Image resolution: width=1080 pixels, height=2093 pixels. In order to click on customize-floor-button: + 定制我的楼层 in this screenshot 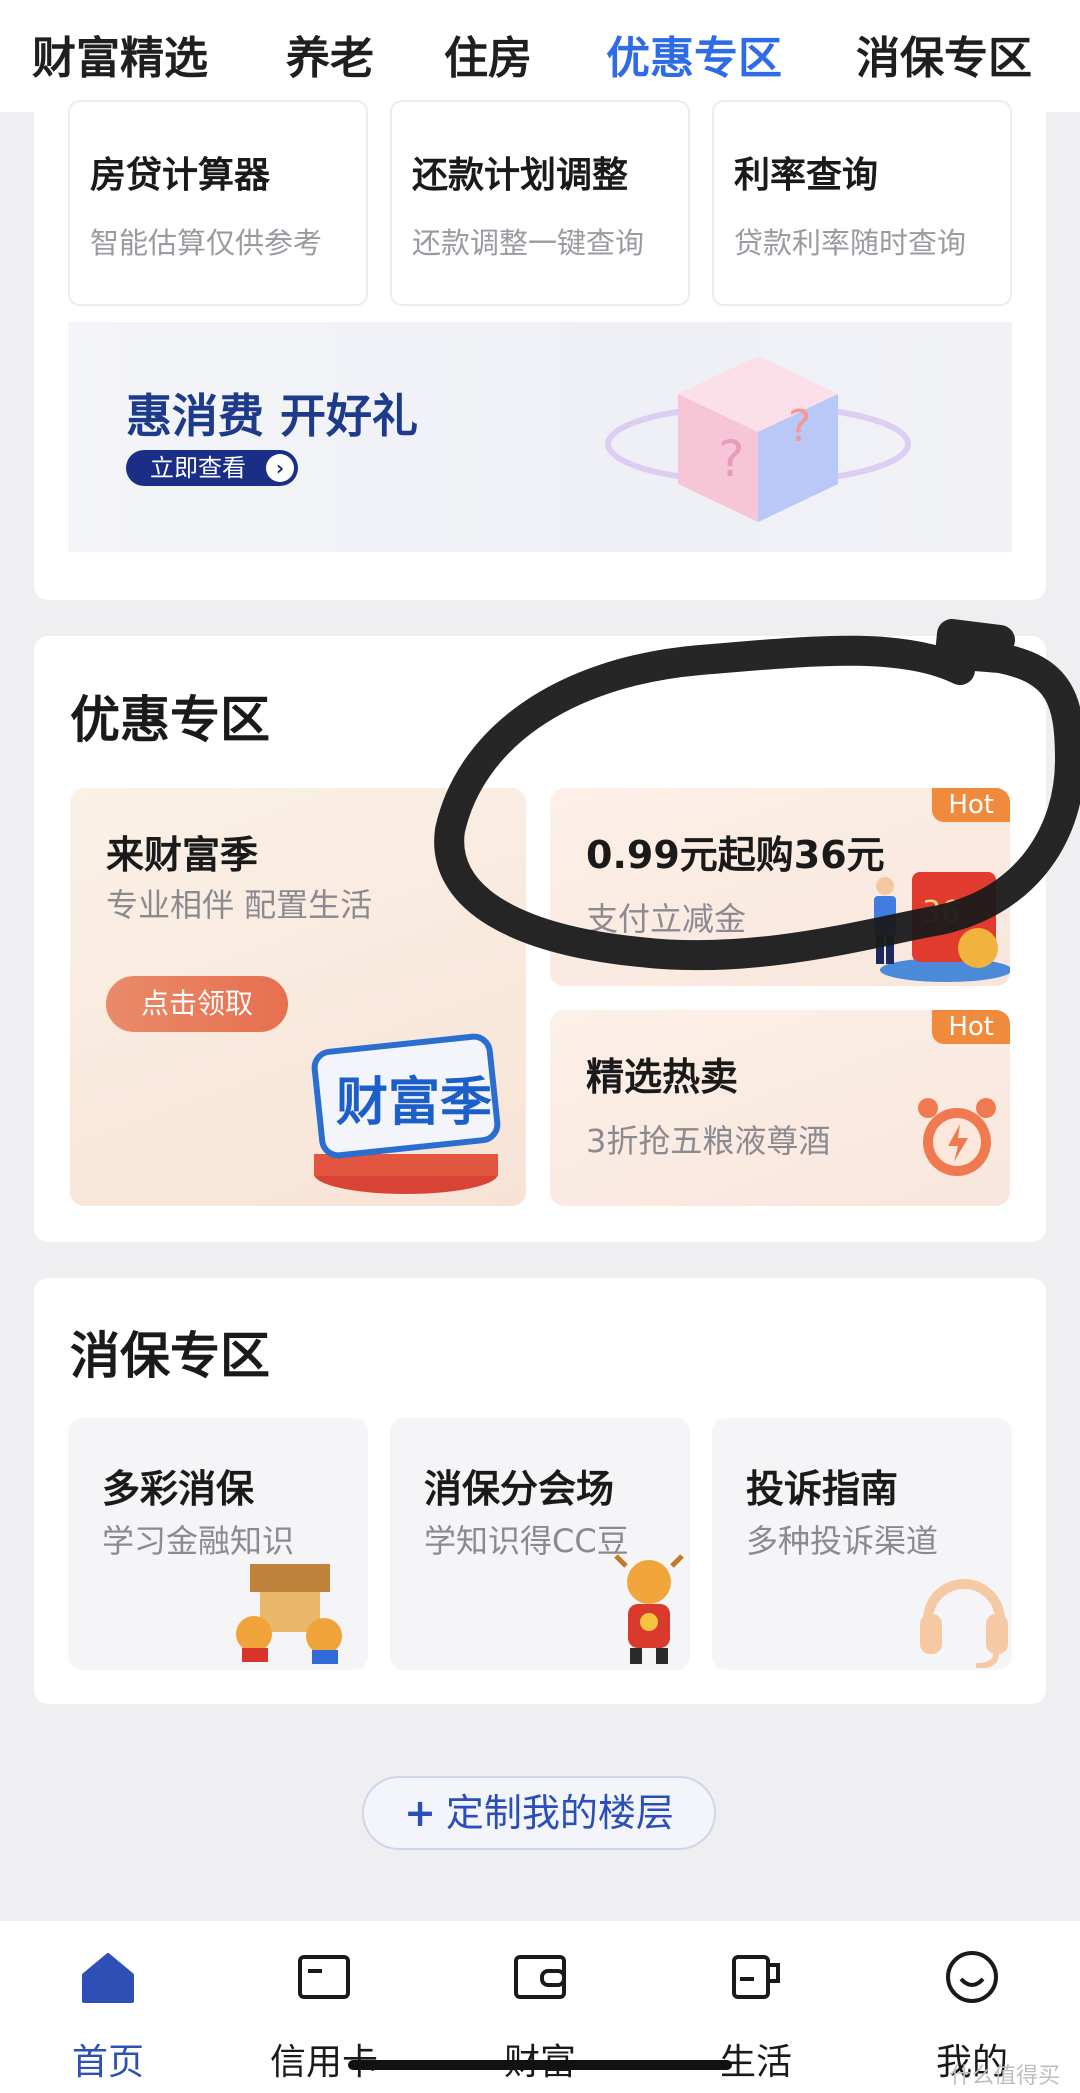, I will do `click(539, 1813)`.